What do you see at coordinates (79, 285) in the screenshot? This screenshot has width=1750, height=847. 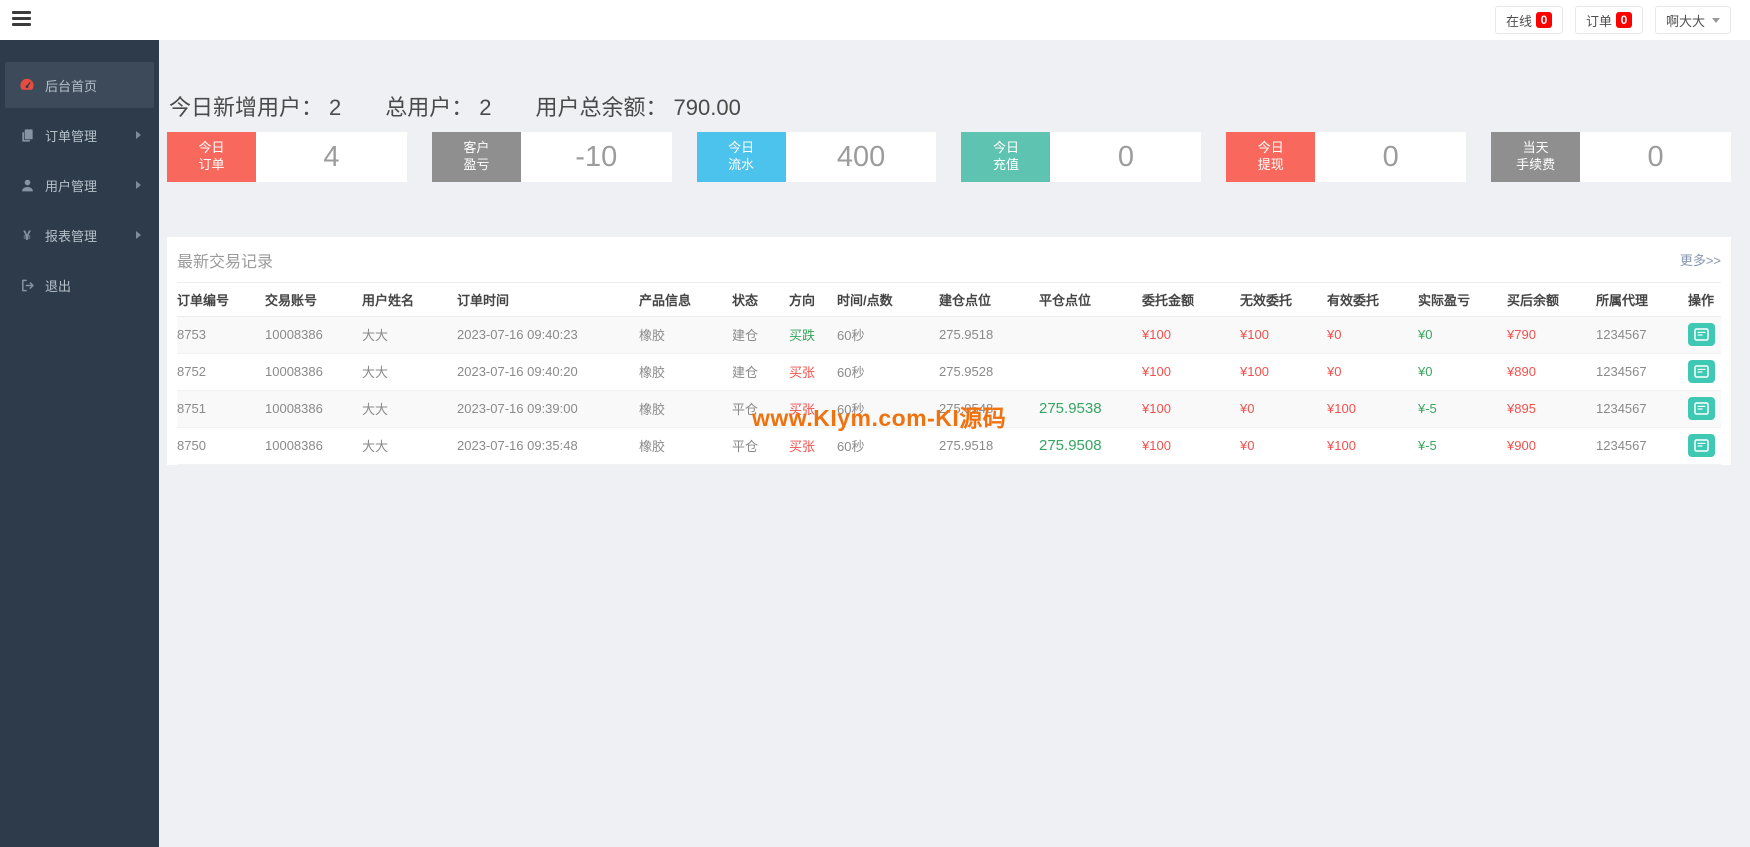 I see `sidebar-item-logout: 退出` at bounding box center [79, 285].